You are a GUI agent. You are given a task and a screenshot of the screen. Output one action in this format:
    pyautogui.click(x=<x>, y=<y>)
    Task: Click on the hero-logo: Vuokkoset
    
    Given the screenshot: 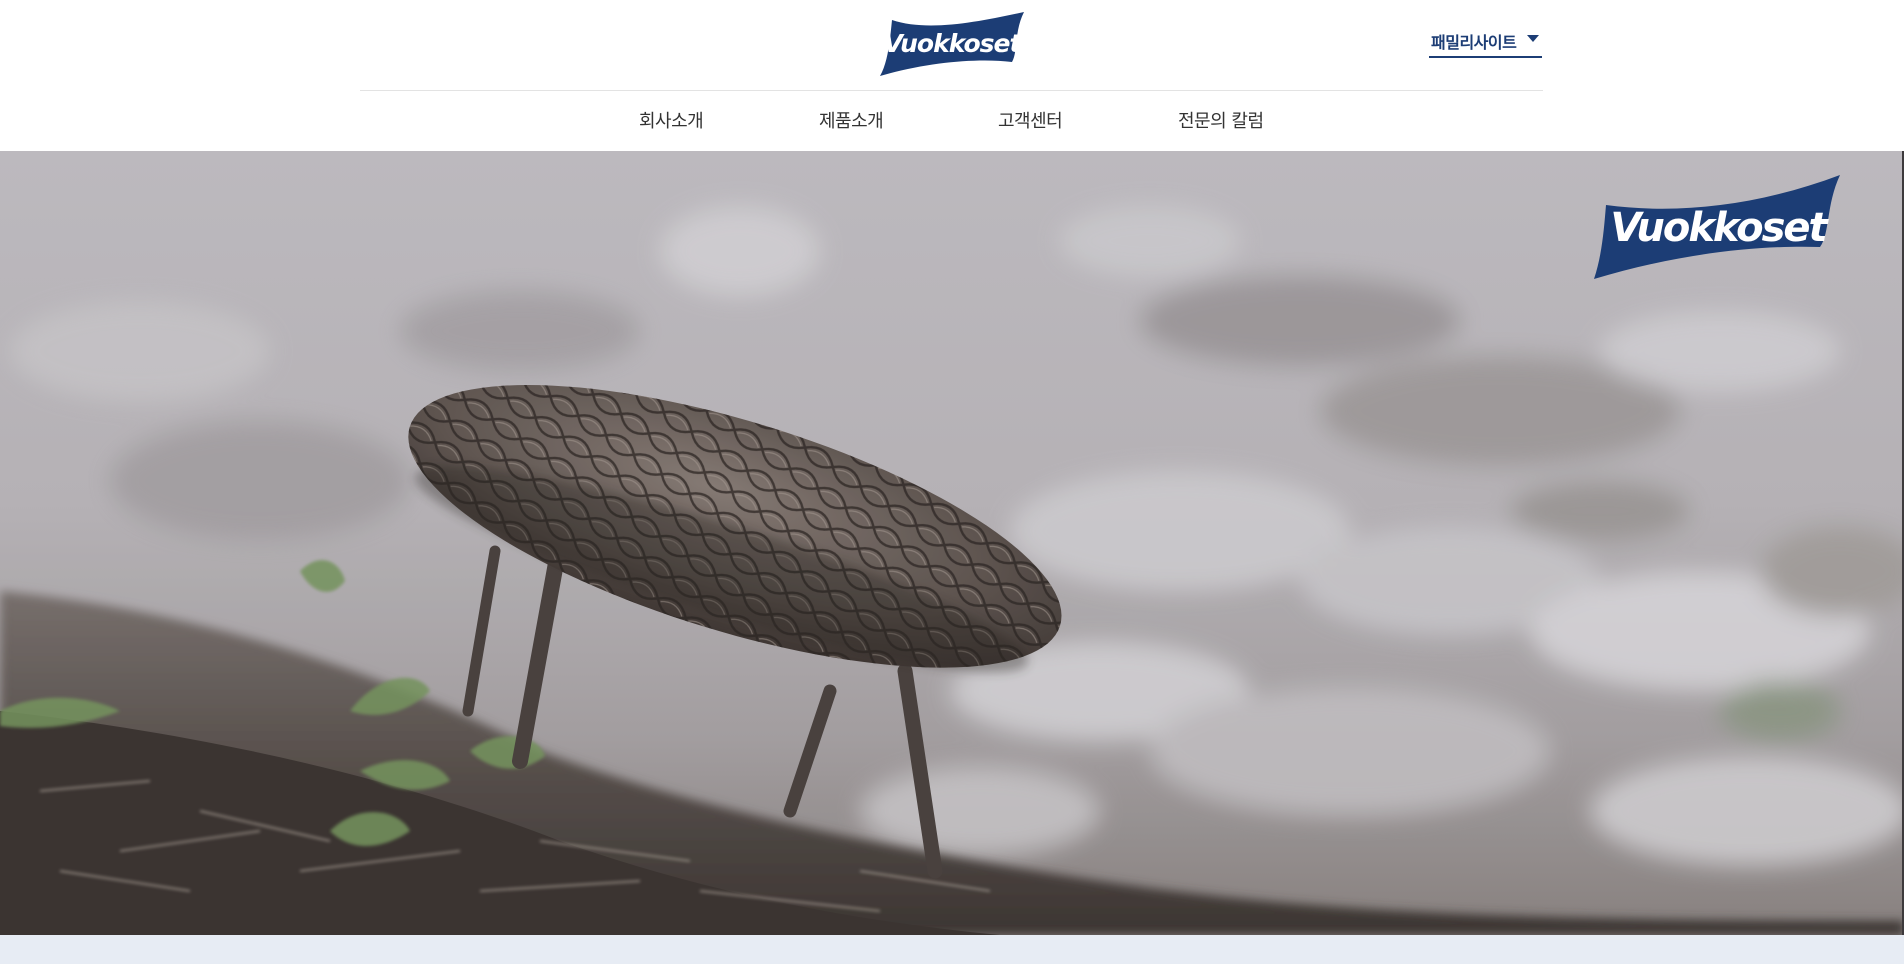 What is the action you would take?
    pyautogui.click(x=1718, y=227)
    